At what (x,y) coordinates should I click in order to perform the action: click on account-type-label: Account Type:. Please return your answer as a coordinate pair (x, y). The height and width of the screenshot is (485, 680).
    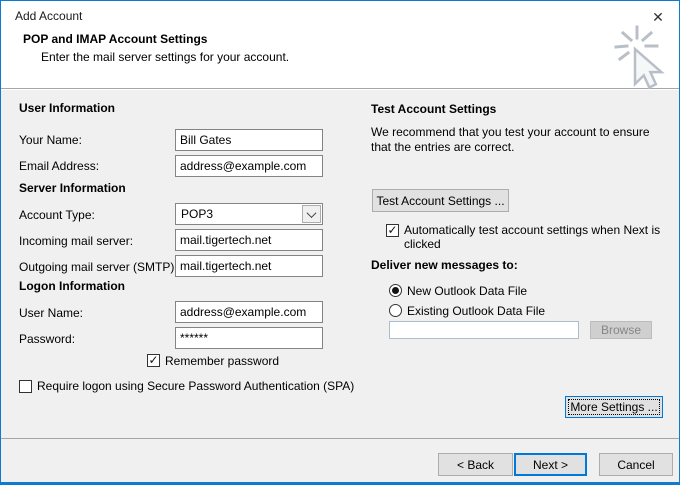
    Looking at the image, I should click on (57, 215).